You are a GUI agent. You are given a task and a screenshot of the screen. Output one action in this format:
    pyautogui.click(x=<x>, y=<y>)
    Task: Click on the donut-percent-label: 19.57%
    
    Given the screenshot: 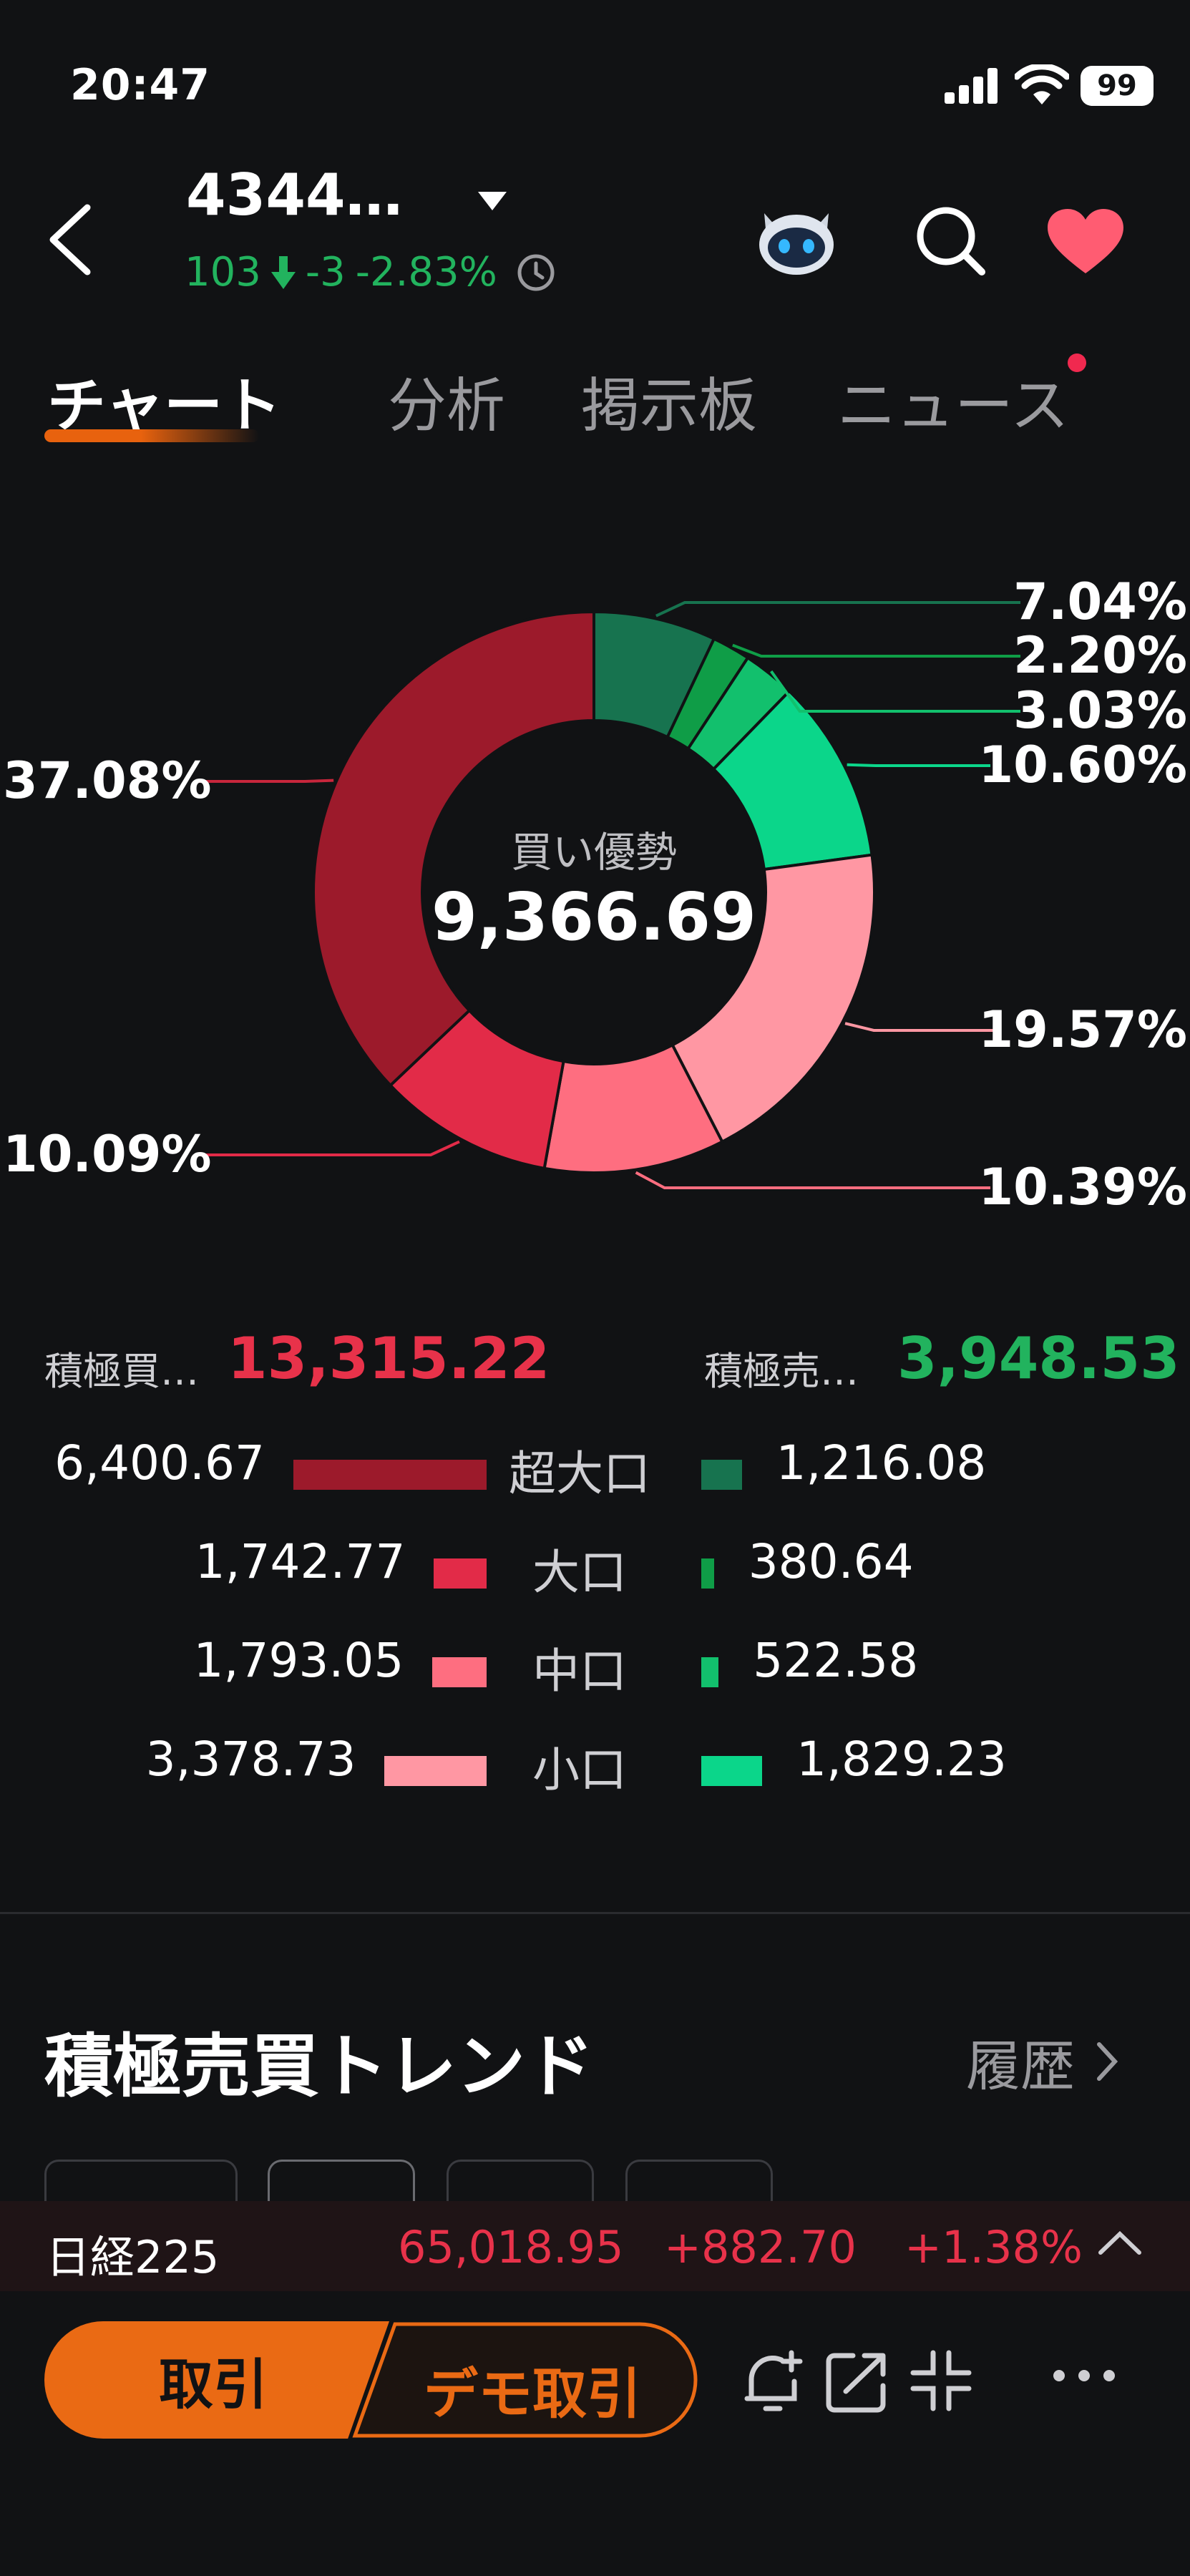 What is the action you would take?
    pyautogui.click(x=1082, y=1029)
    